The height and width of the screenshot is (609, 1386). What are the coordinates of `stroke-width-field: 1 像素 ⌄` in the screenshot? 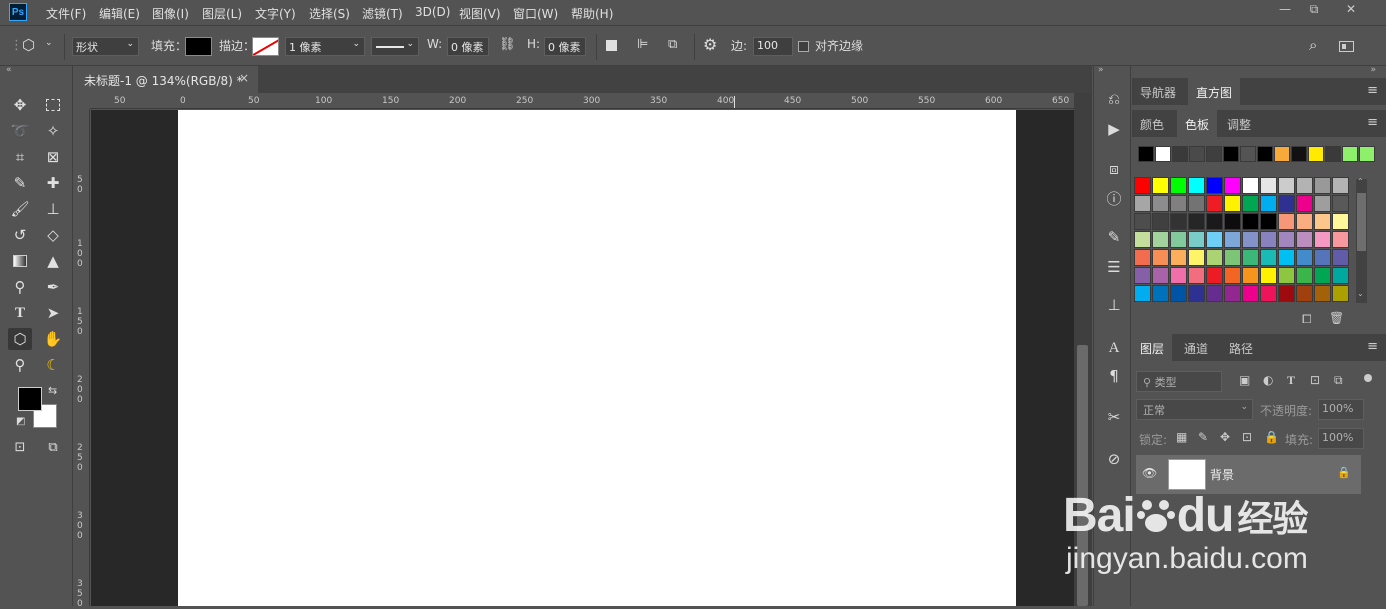 It's located at (325, 46).